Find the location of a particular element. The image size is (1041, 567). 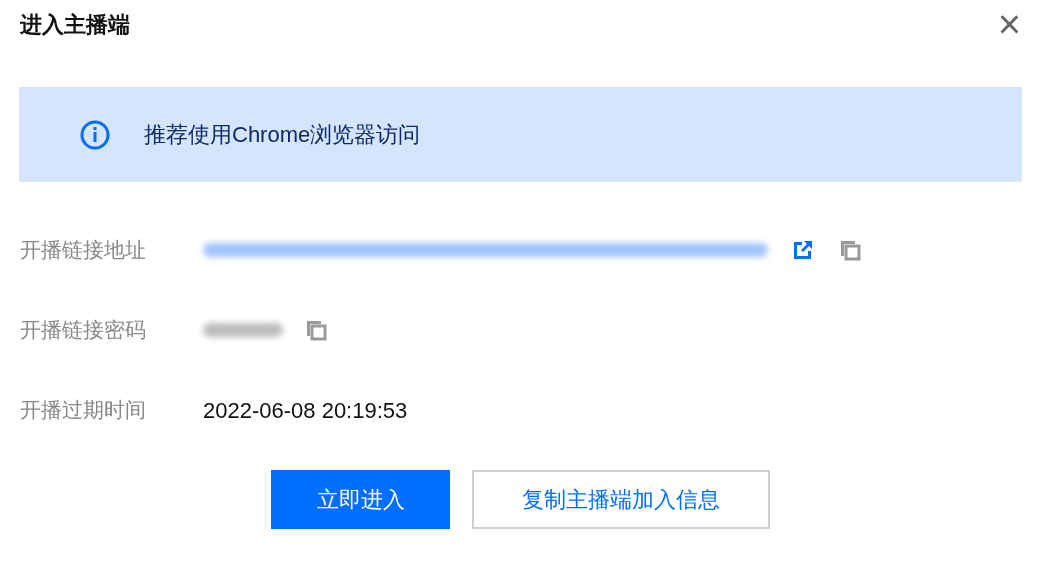

field-label: 开播过期时间 is located at coordinates (83, 410).